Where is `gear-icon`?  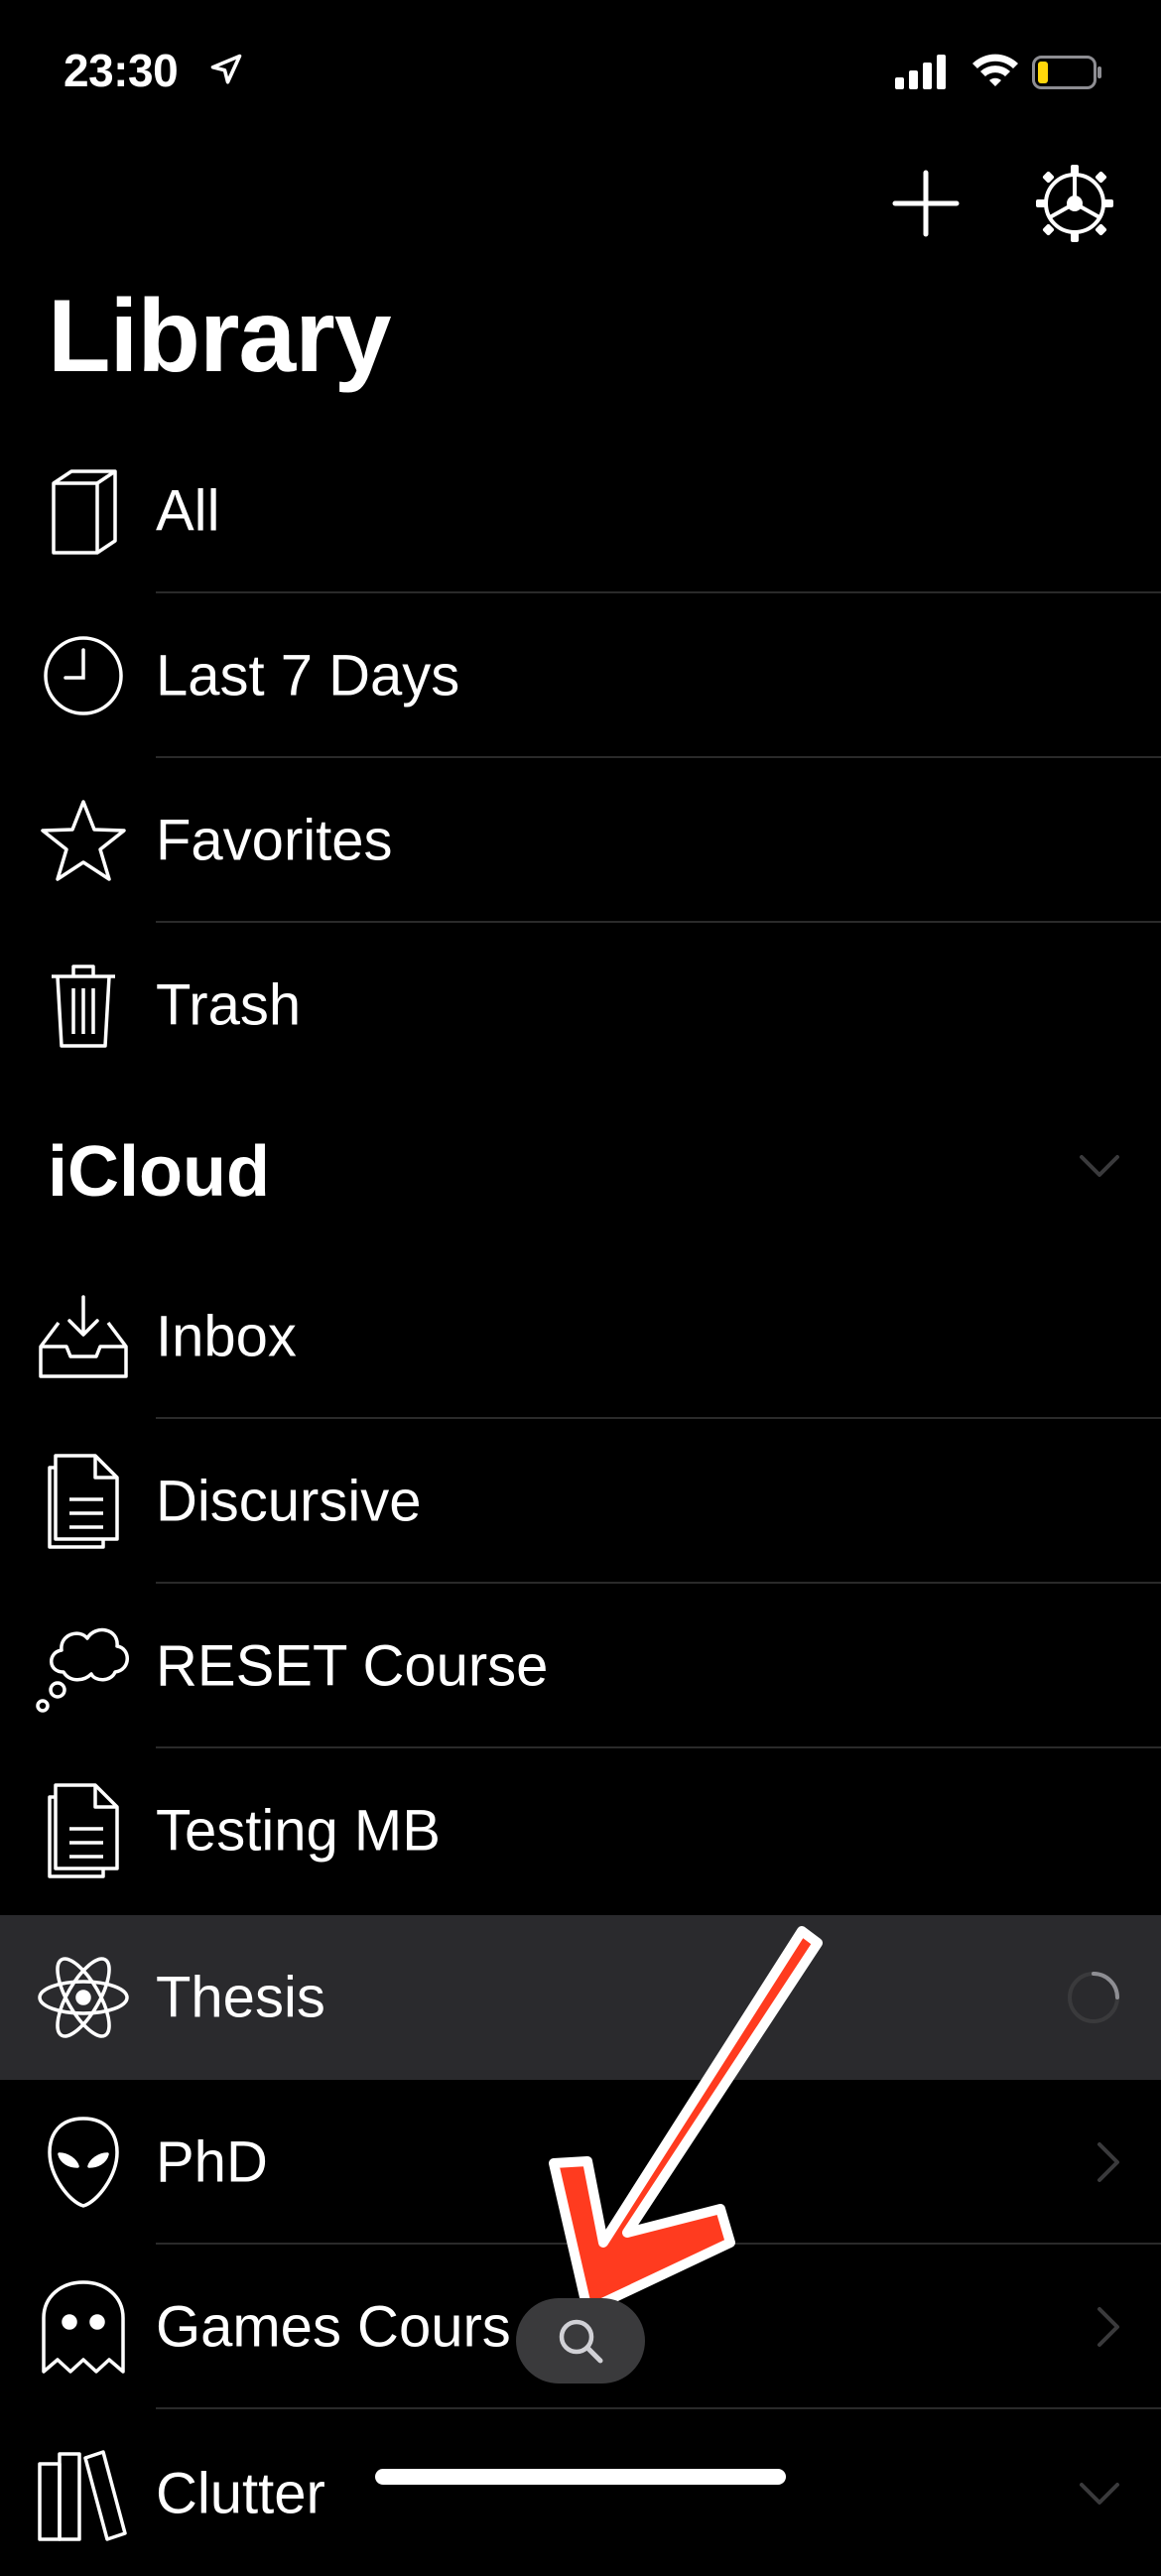
gear-icon is located at coordinates (1074, 204).